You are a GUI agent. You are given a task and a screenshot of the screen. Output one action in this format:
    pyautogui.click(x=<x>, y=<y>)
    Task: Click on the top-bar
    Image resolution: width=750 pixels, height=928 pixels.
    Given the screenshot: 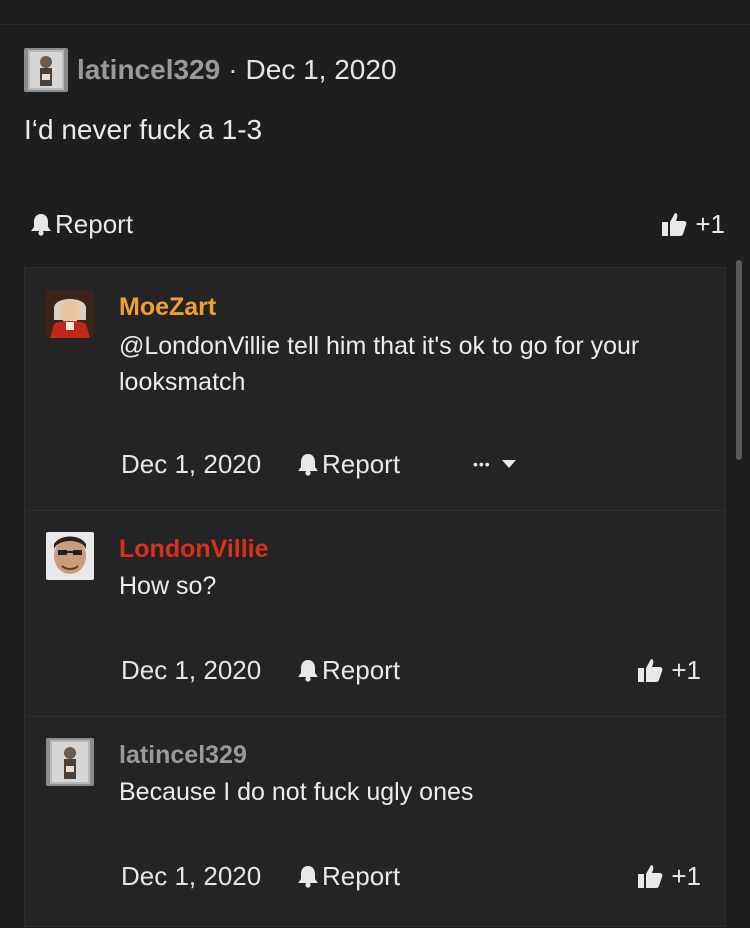 What is the action you would take?
    pyautogui.click(x=375, y=12)
    